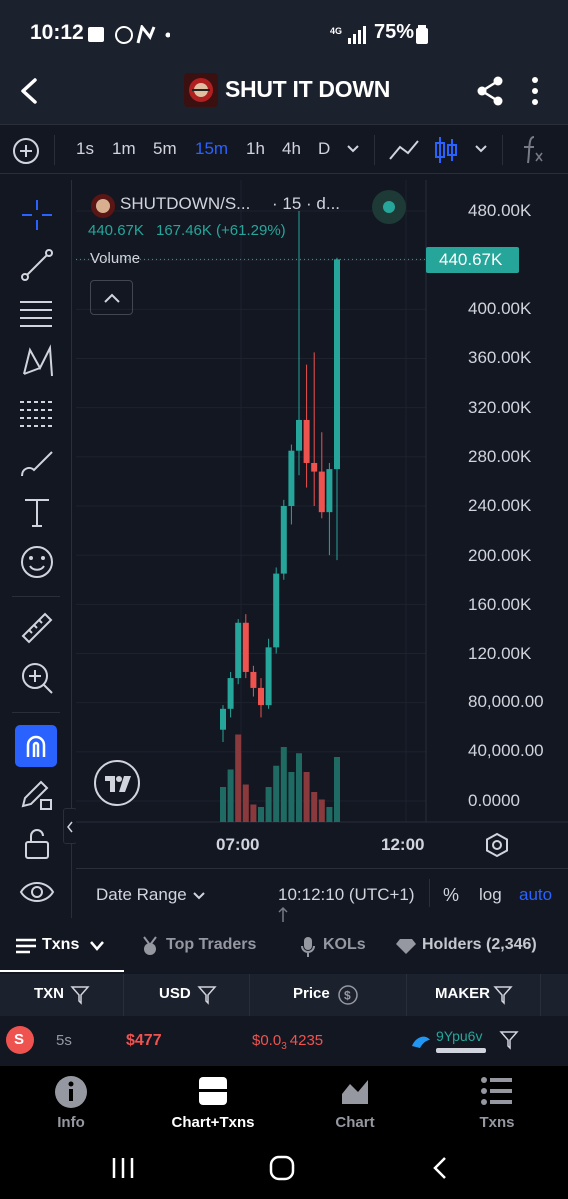  I want to click on y-tick-label: 240.00K, so click(500, 505).